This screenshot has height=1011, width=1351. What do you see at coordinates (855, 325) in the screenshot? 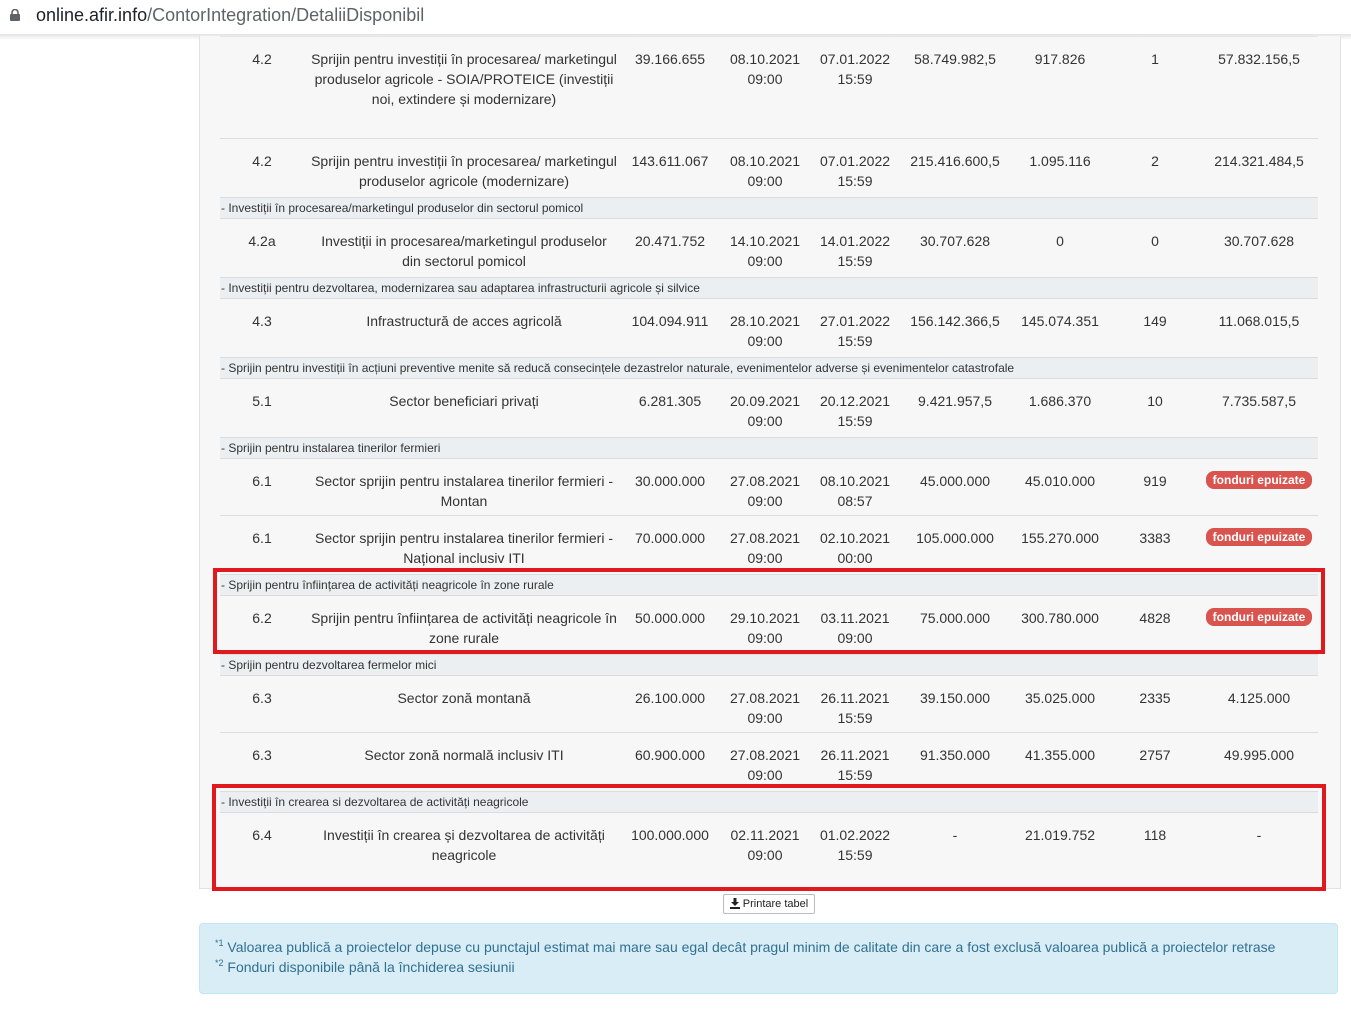
I see `cell-end: 27.01.2022 15:59` at bounding box center [855, 325].